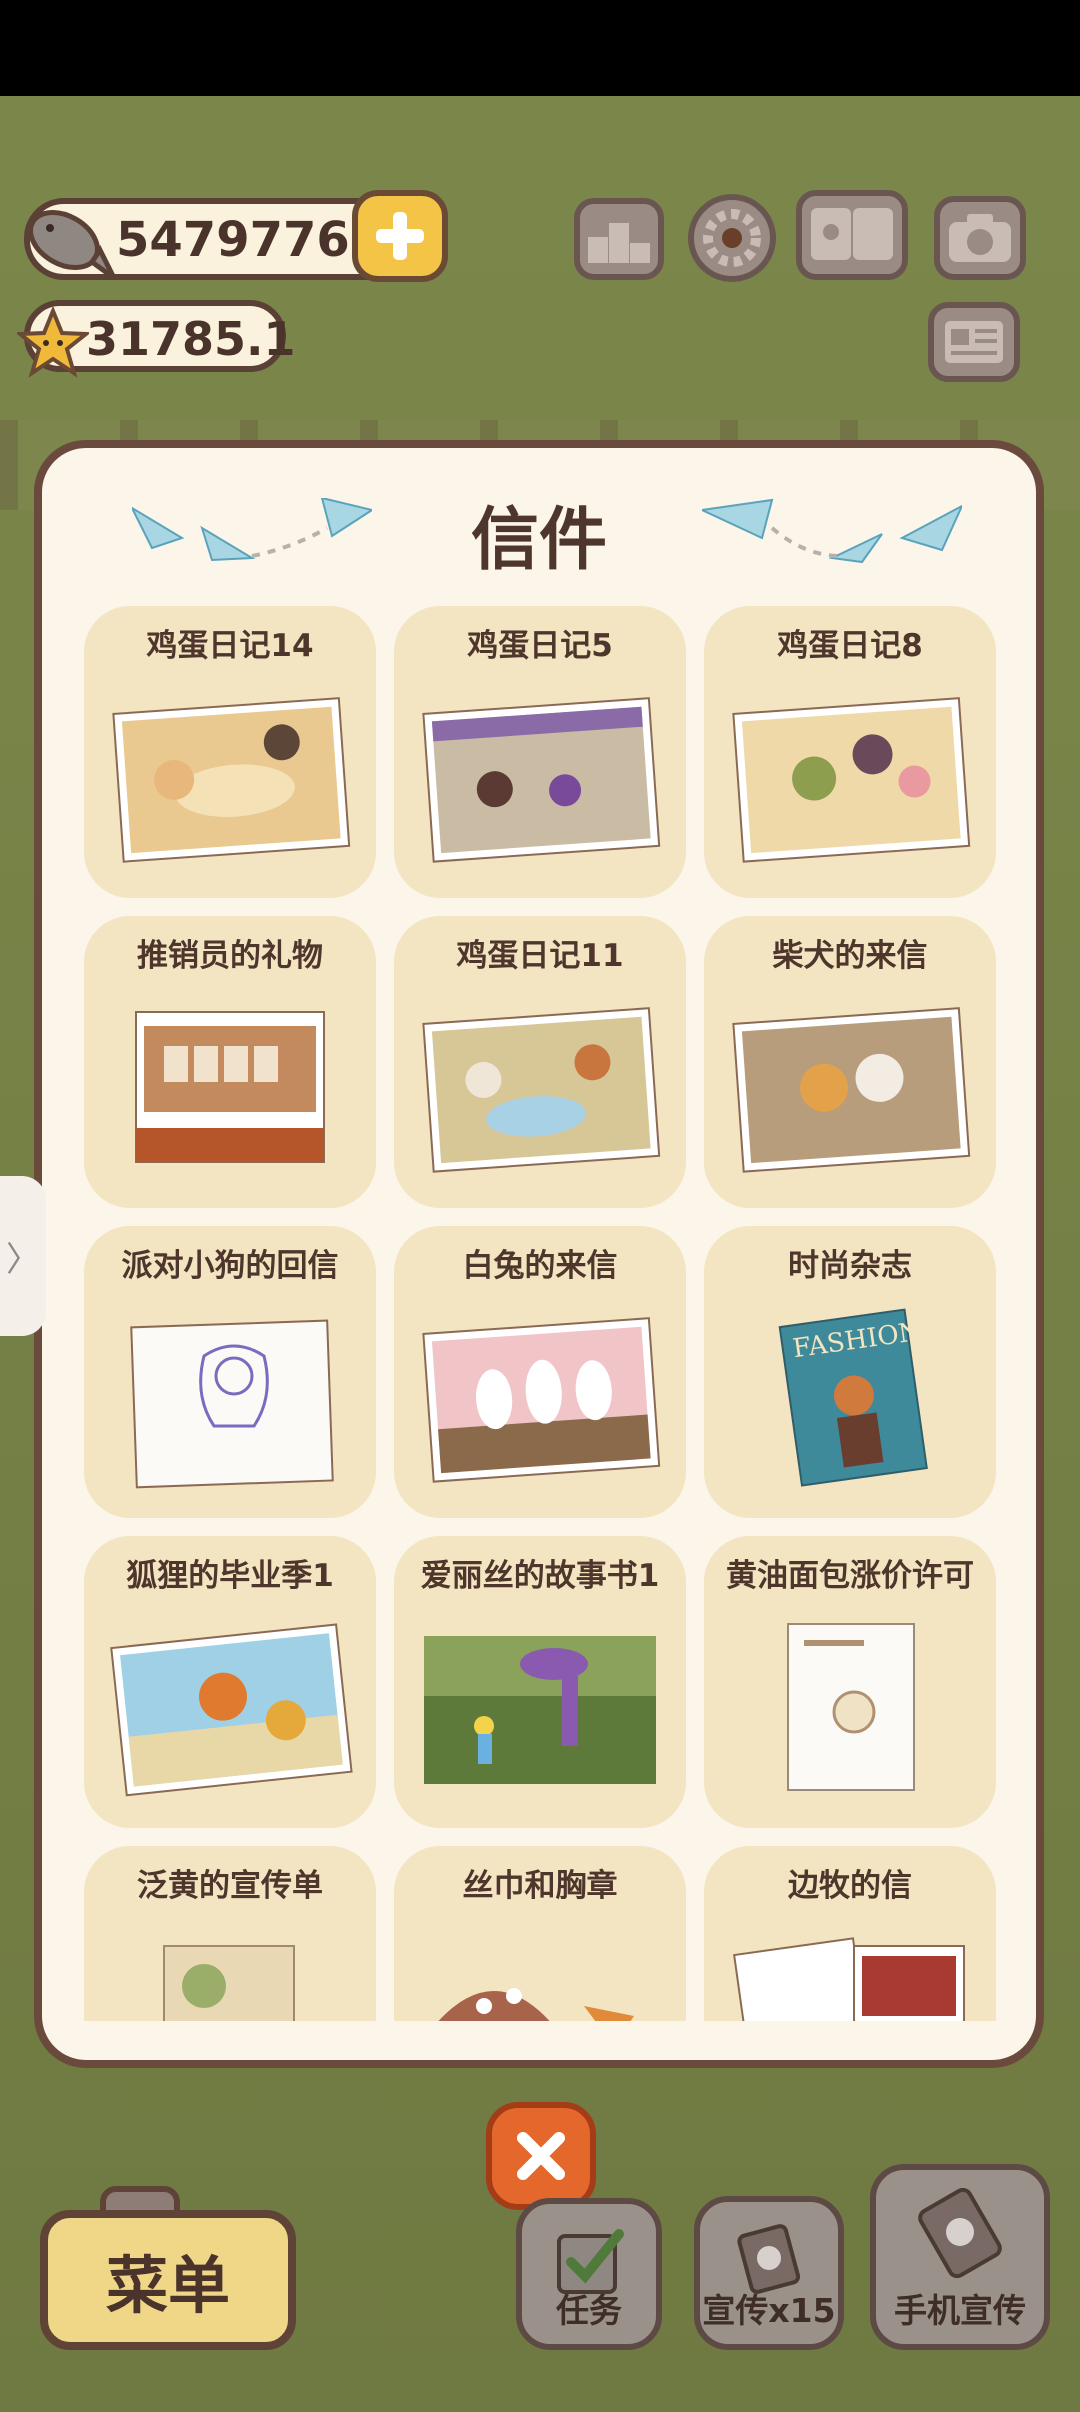  I want to click on letter-title: 泛黄的宣传单, so click(230, 1886).